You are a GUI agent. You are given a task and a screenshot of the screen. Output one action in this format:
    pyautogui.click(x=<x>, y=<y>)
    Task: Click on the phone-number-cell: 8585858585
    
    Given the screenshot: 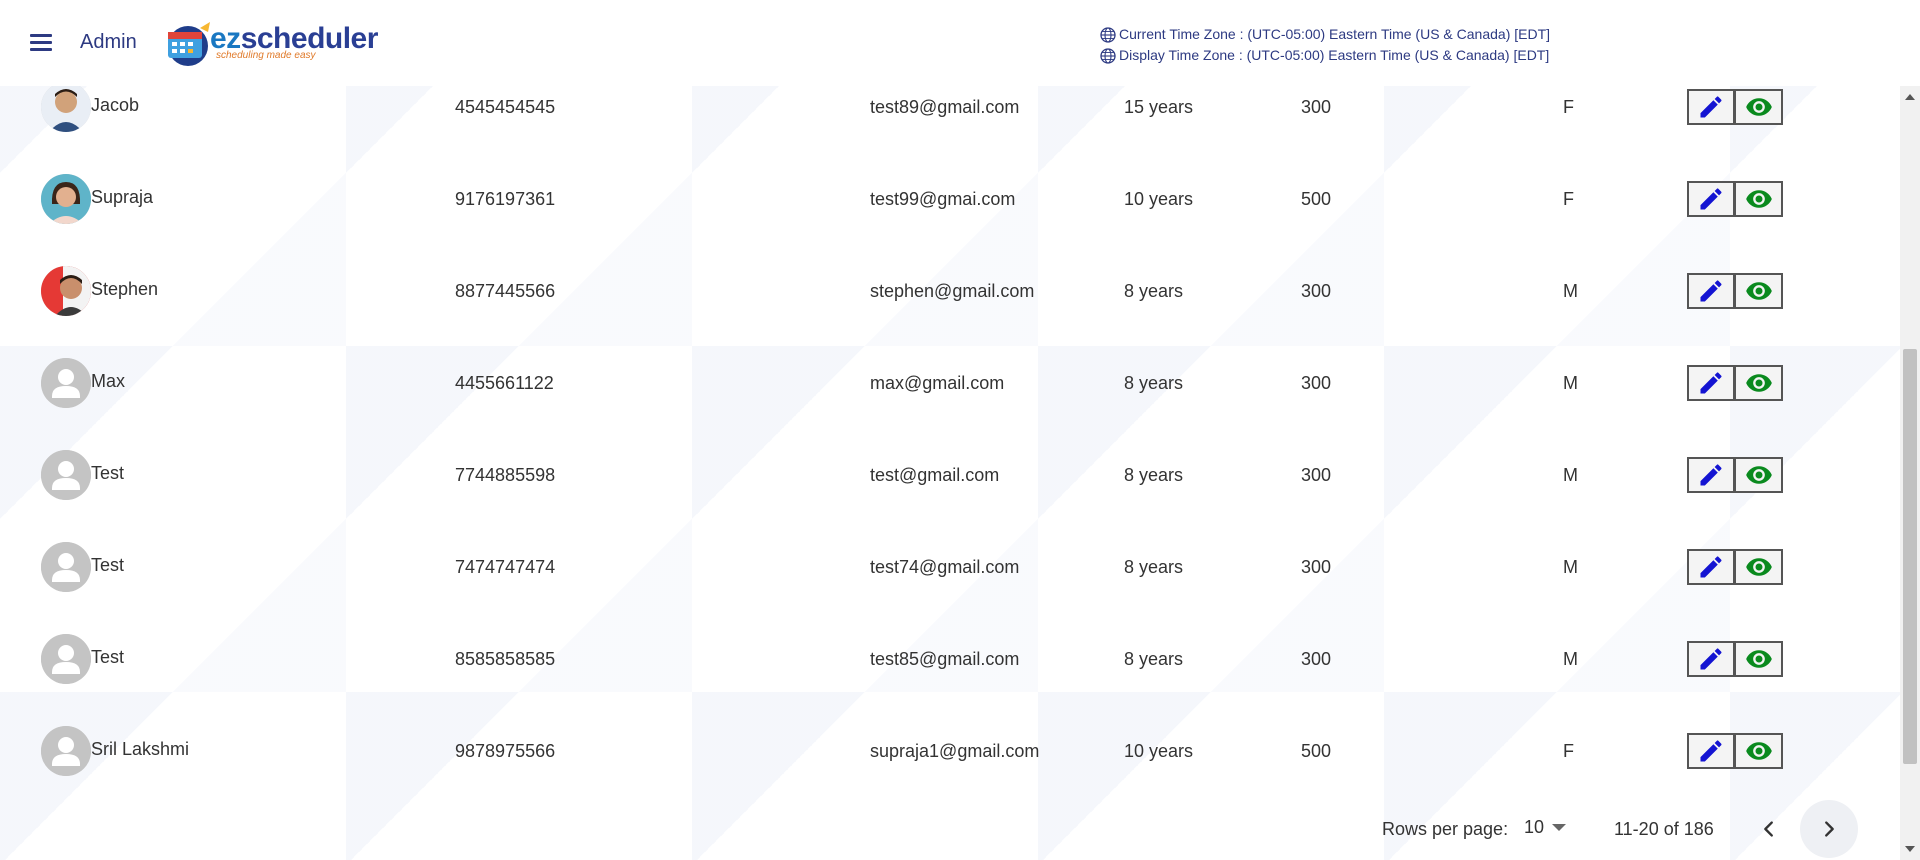 What is the action you would take?
    pyautogui.click(x=505, y=658)
    